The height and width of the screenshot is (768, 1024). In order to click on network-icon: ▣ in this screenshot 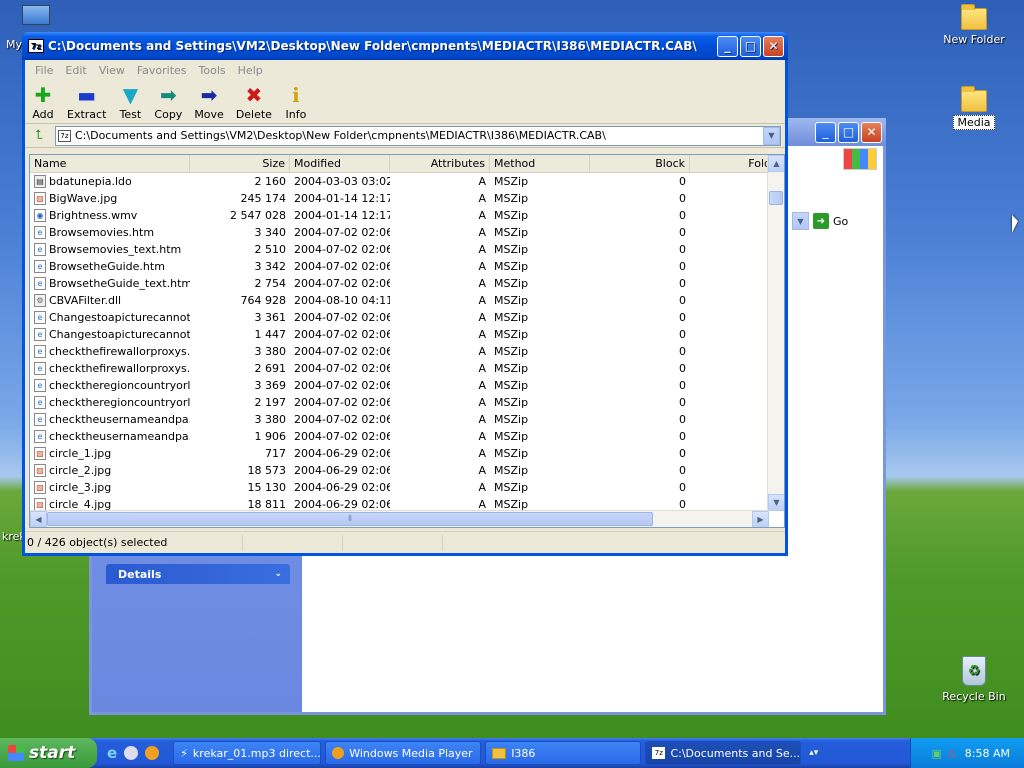, I will do `click(937, 753)`.